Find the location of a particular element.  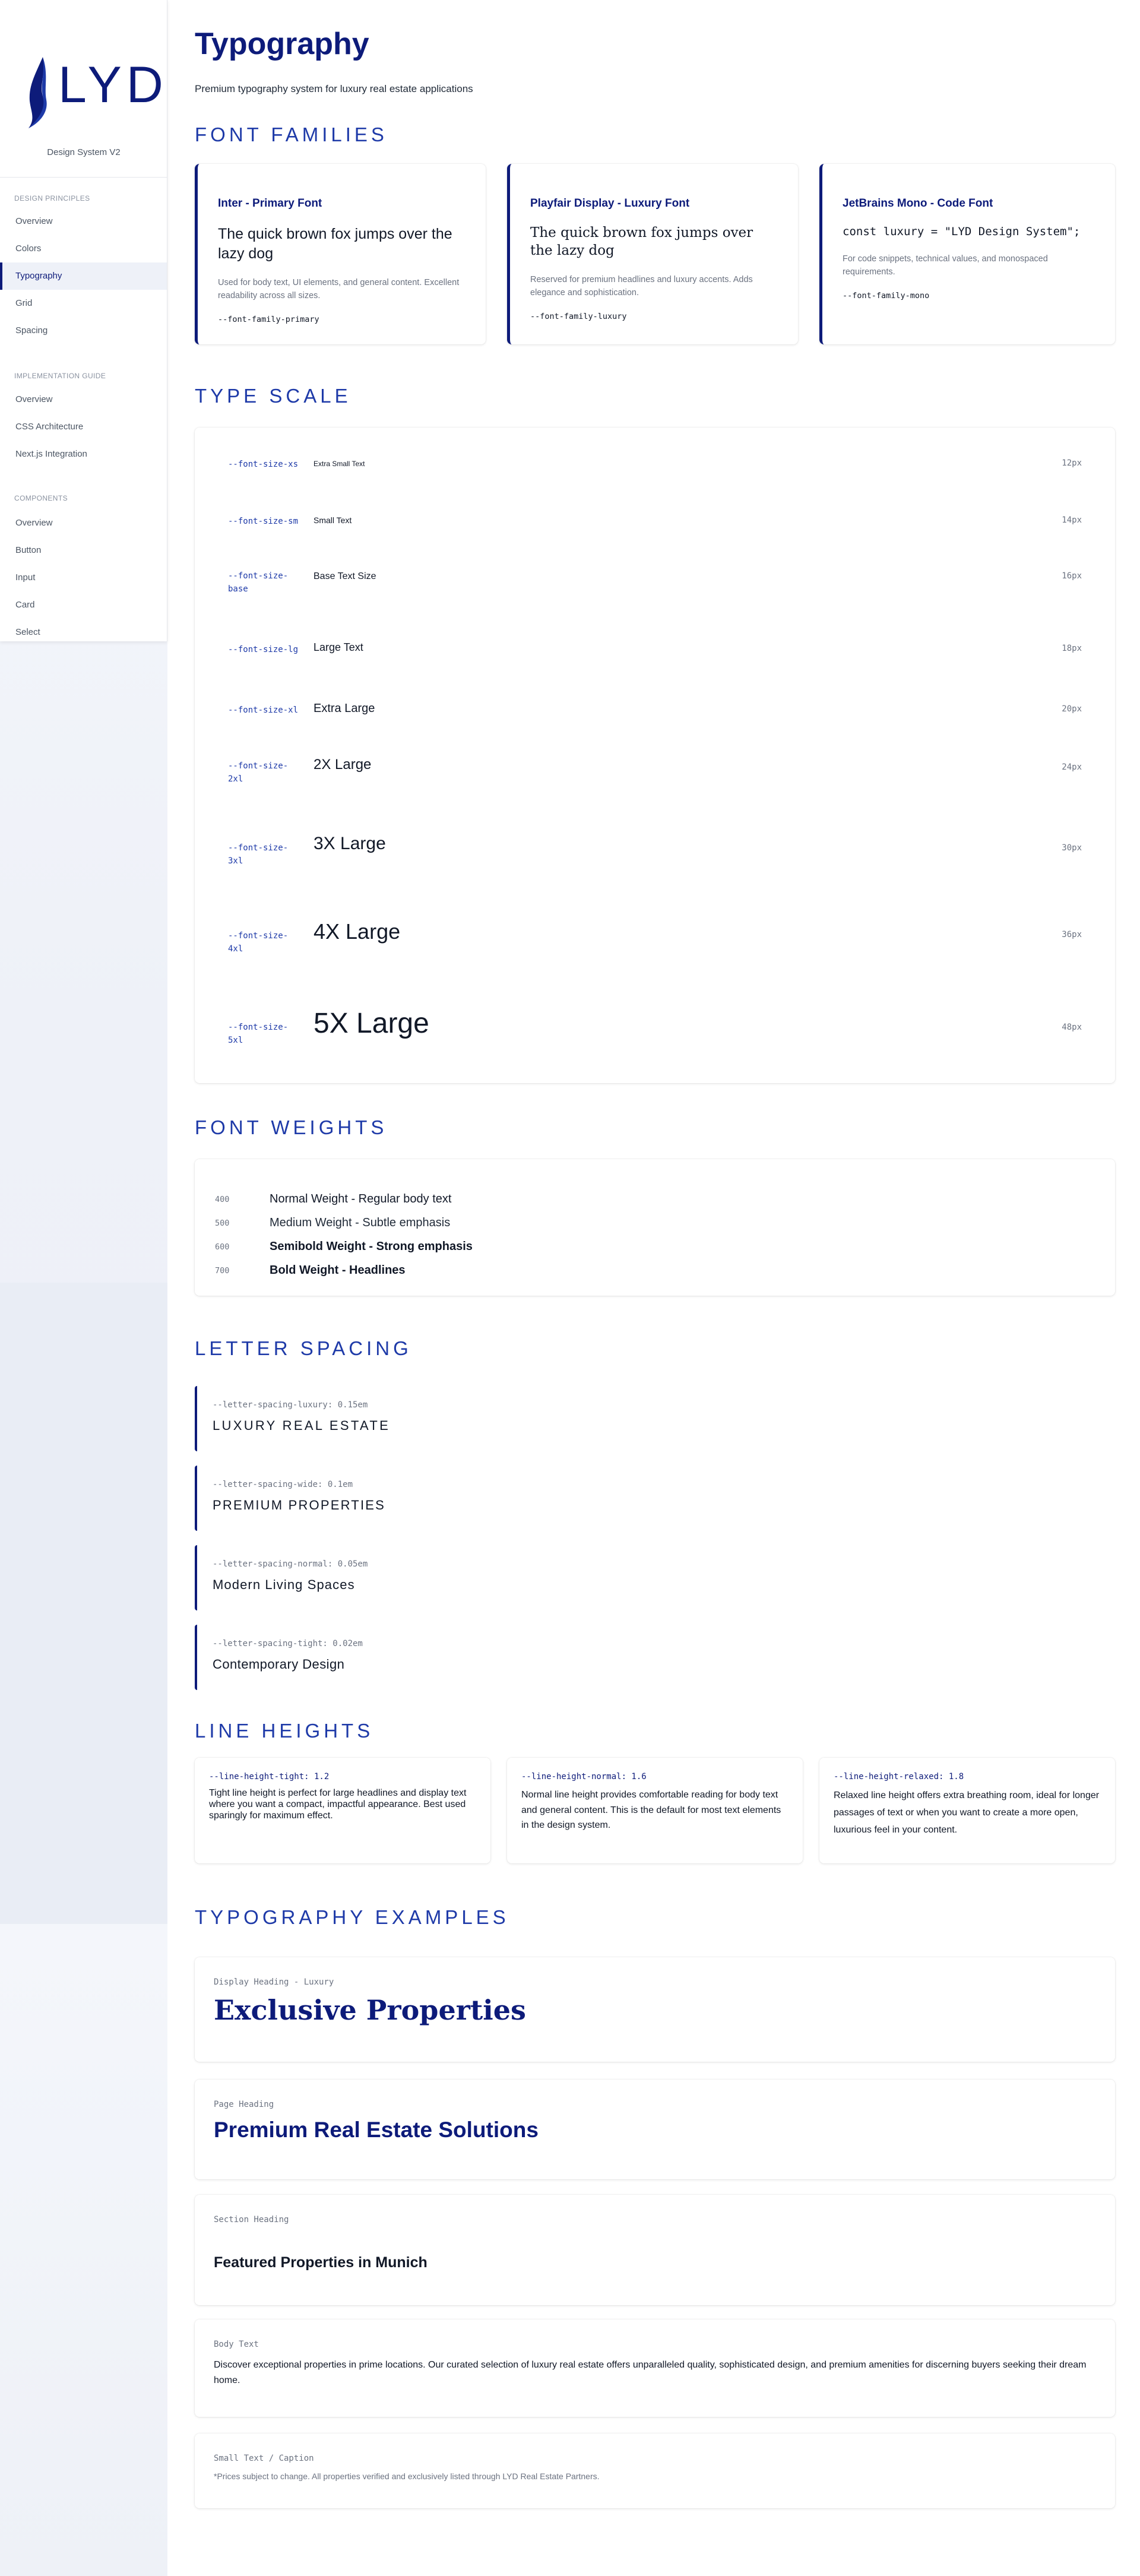

lyd-logo: LYD is located at coordinates (93, 92).